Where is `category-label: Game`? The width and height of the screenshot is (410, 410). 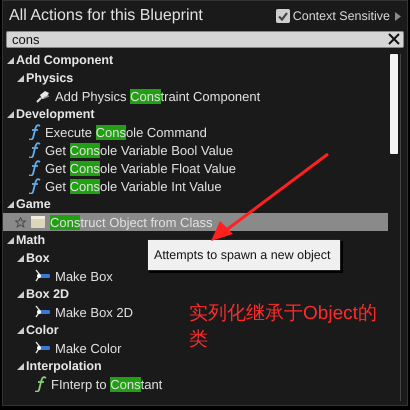 category-label: Game is located at coordinates (33, 204).